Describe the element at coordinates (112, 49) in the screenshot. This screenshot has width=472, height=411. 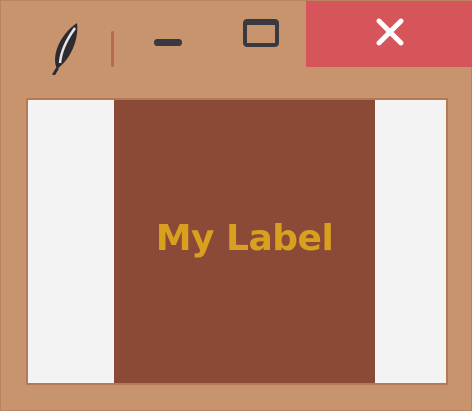
I see `title-separator` at that location.